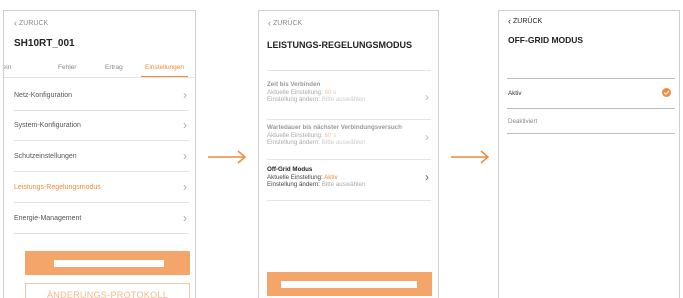 This screenshot has width=683, height=298. I want to click on page-title: OFF-GRID MODUS, so click(546, 40).